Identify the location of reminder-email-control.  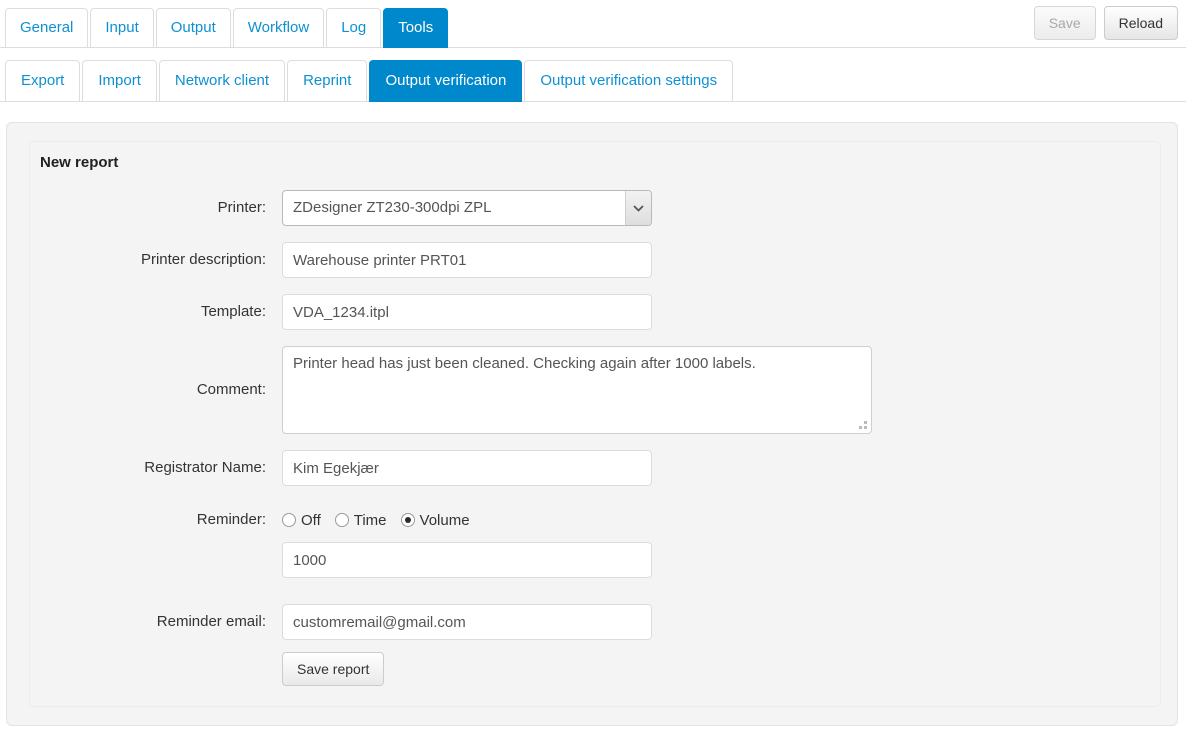
(721, 622).